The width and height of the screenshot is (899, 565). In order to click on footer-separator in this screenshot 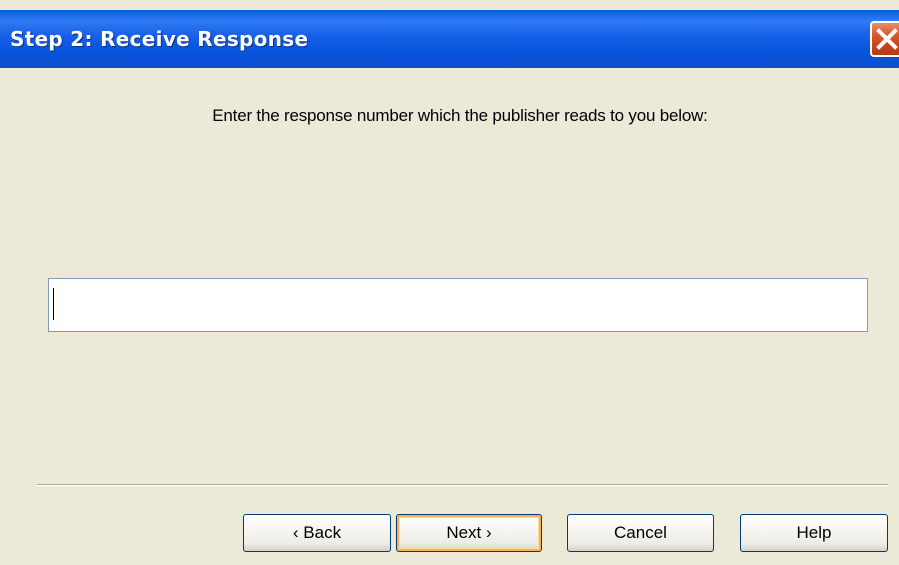, I will do `click(462, 485)`.